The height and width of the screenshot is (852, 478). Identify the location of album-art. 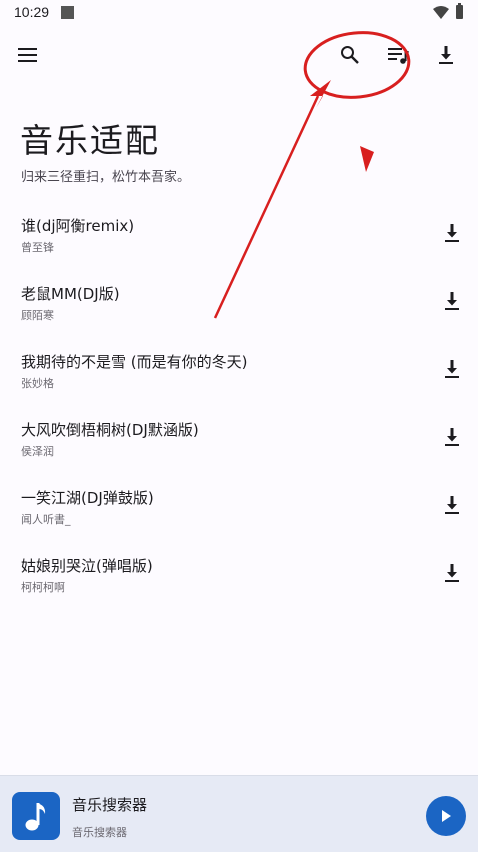
(36, 816).